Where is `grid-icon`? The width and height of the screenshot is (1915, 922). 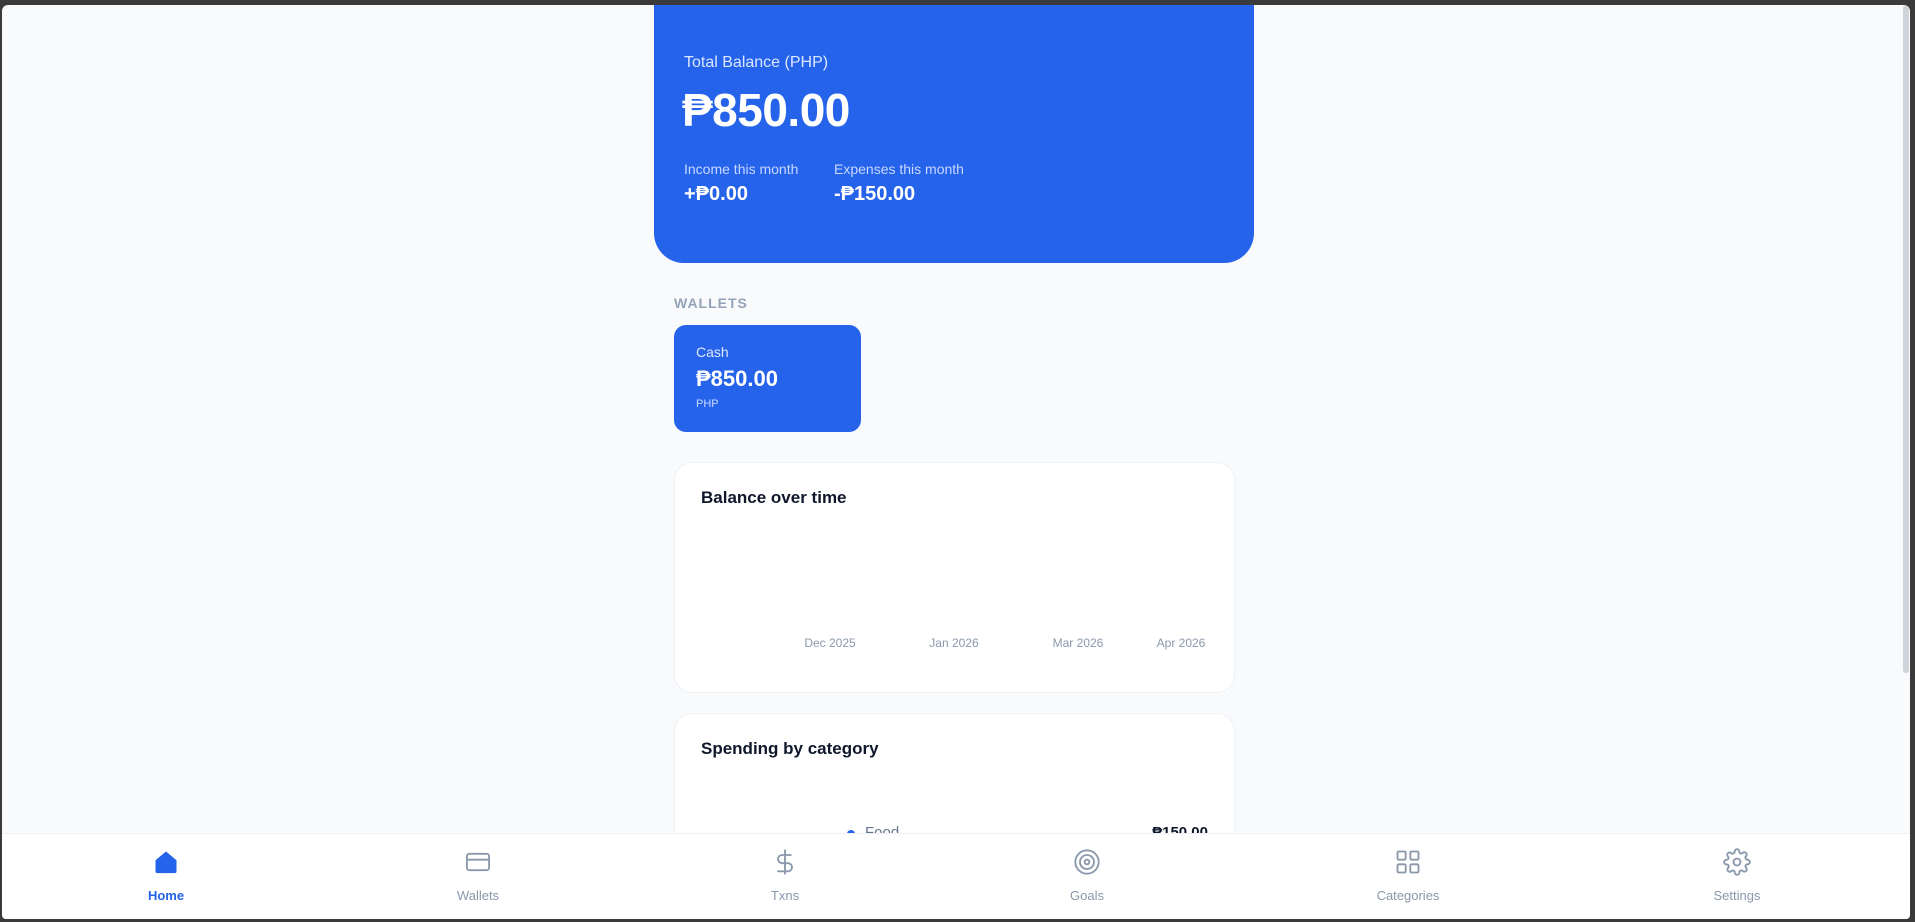 grid-icon is located at coordinates (1408, 862).